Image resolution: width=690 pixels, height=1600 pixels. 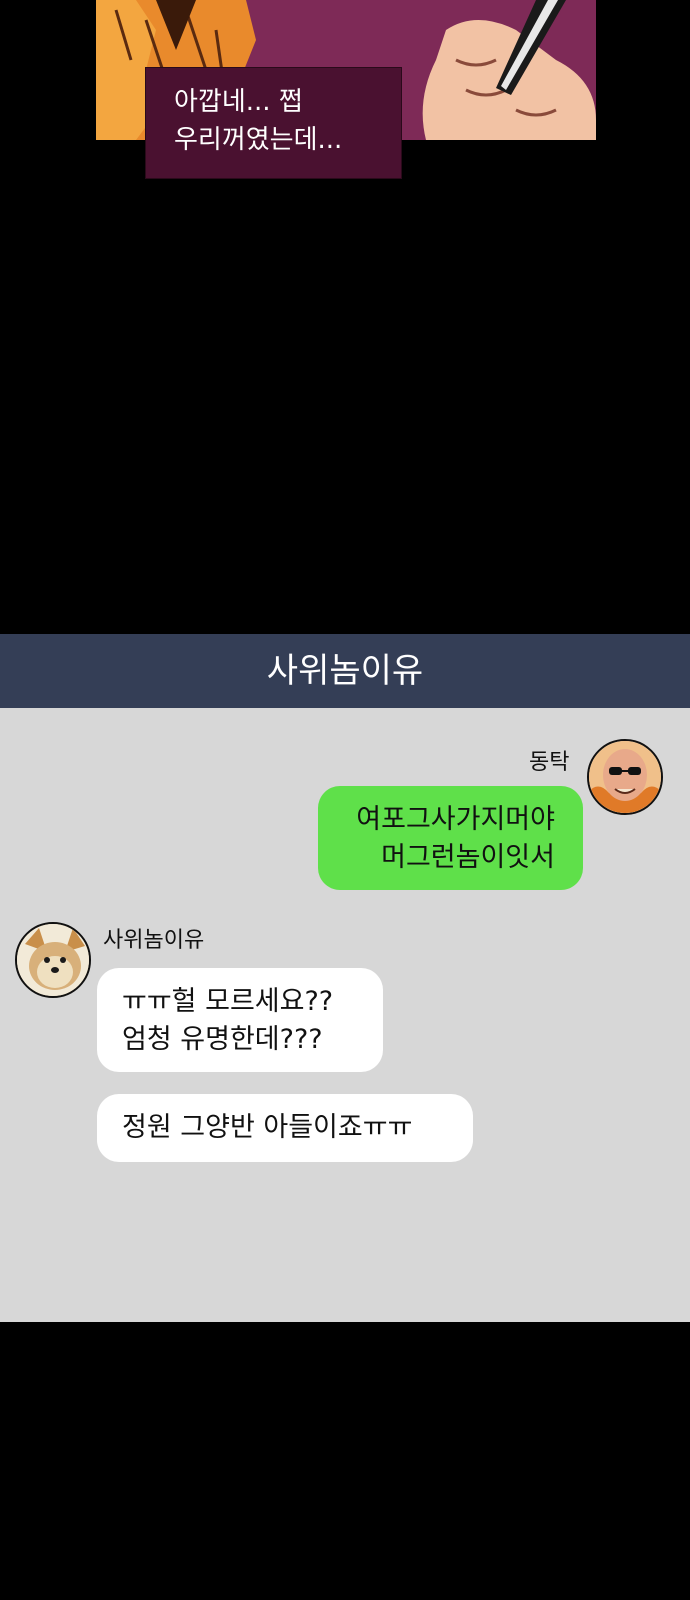 I want to click on bald-man-sunglasses-avatar-icon, so click(x=625, y=777).